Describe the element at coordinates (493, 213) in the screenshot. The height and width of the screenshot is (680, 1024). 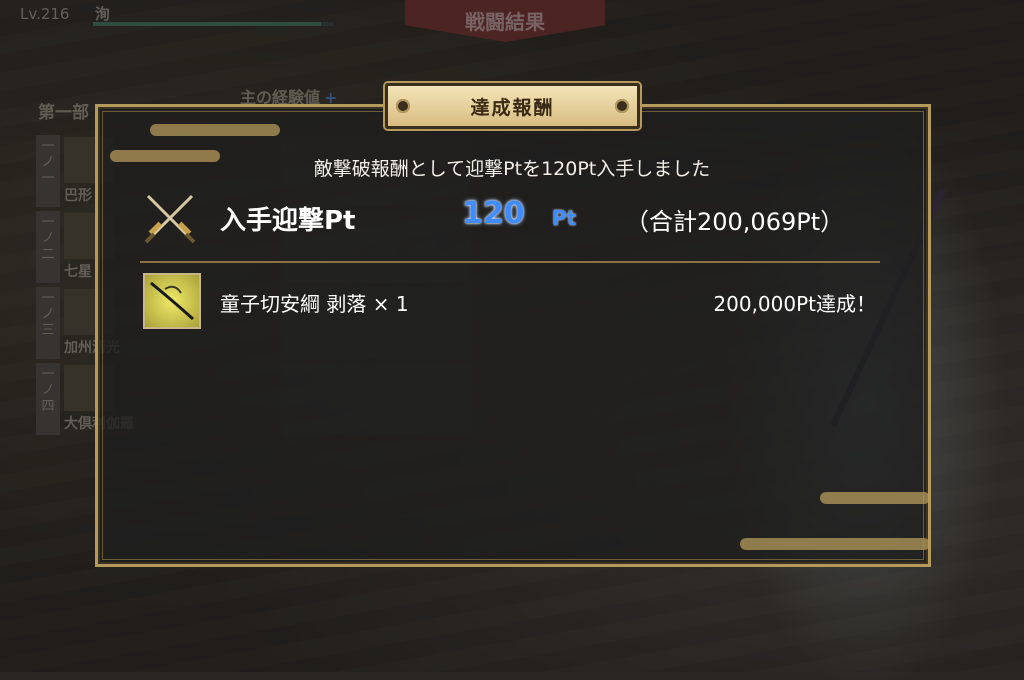
I see `points-value: 120` at that location.